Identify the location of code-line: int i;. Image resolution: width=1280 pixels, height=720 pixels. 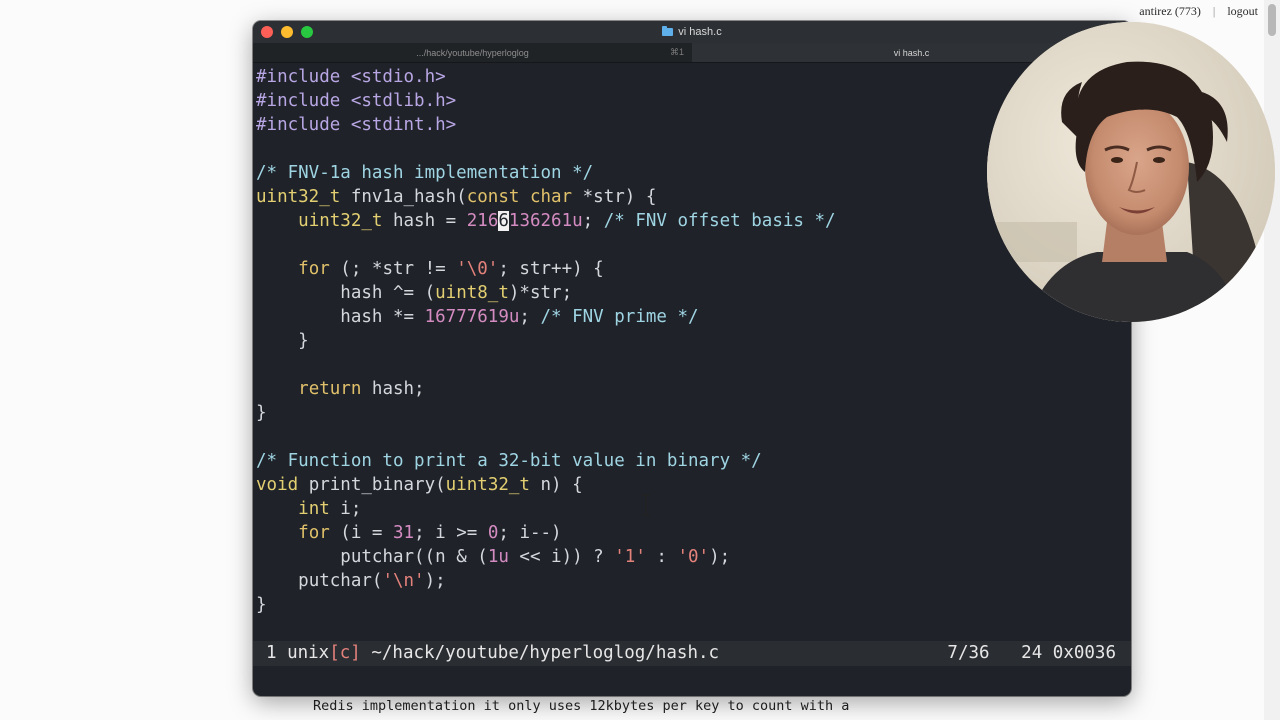
(330, 509).